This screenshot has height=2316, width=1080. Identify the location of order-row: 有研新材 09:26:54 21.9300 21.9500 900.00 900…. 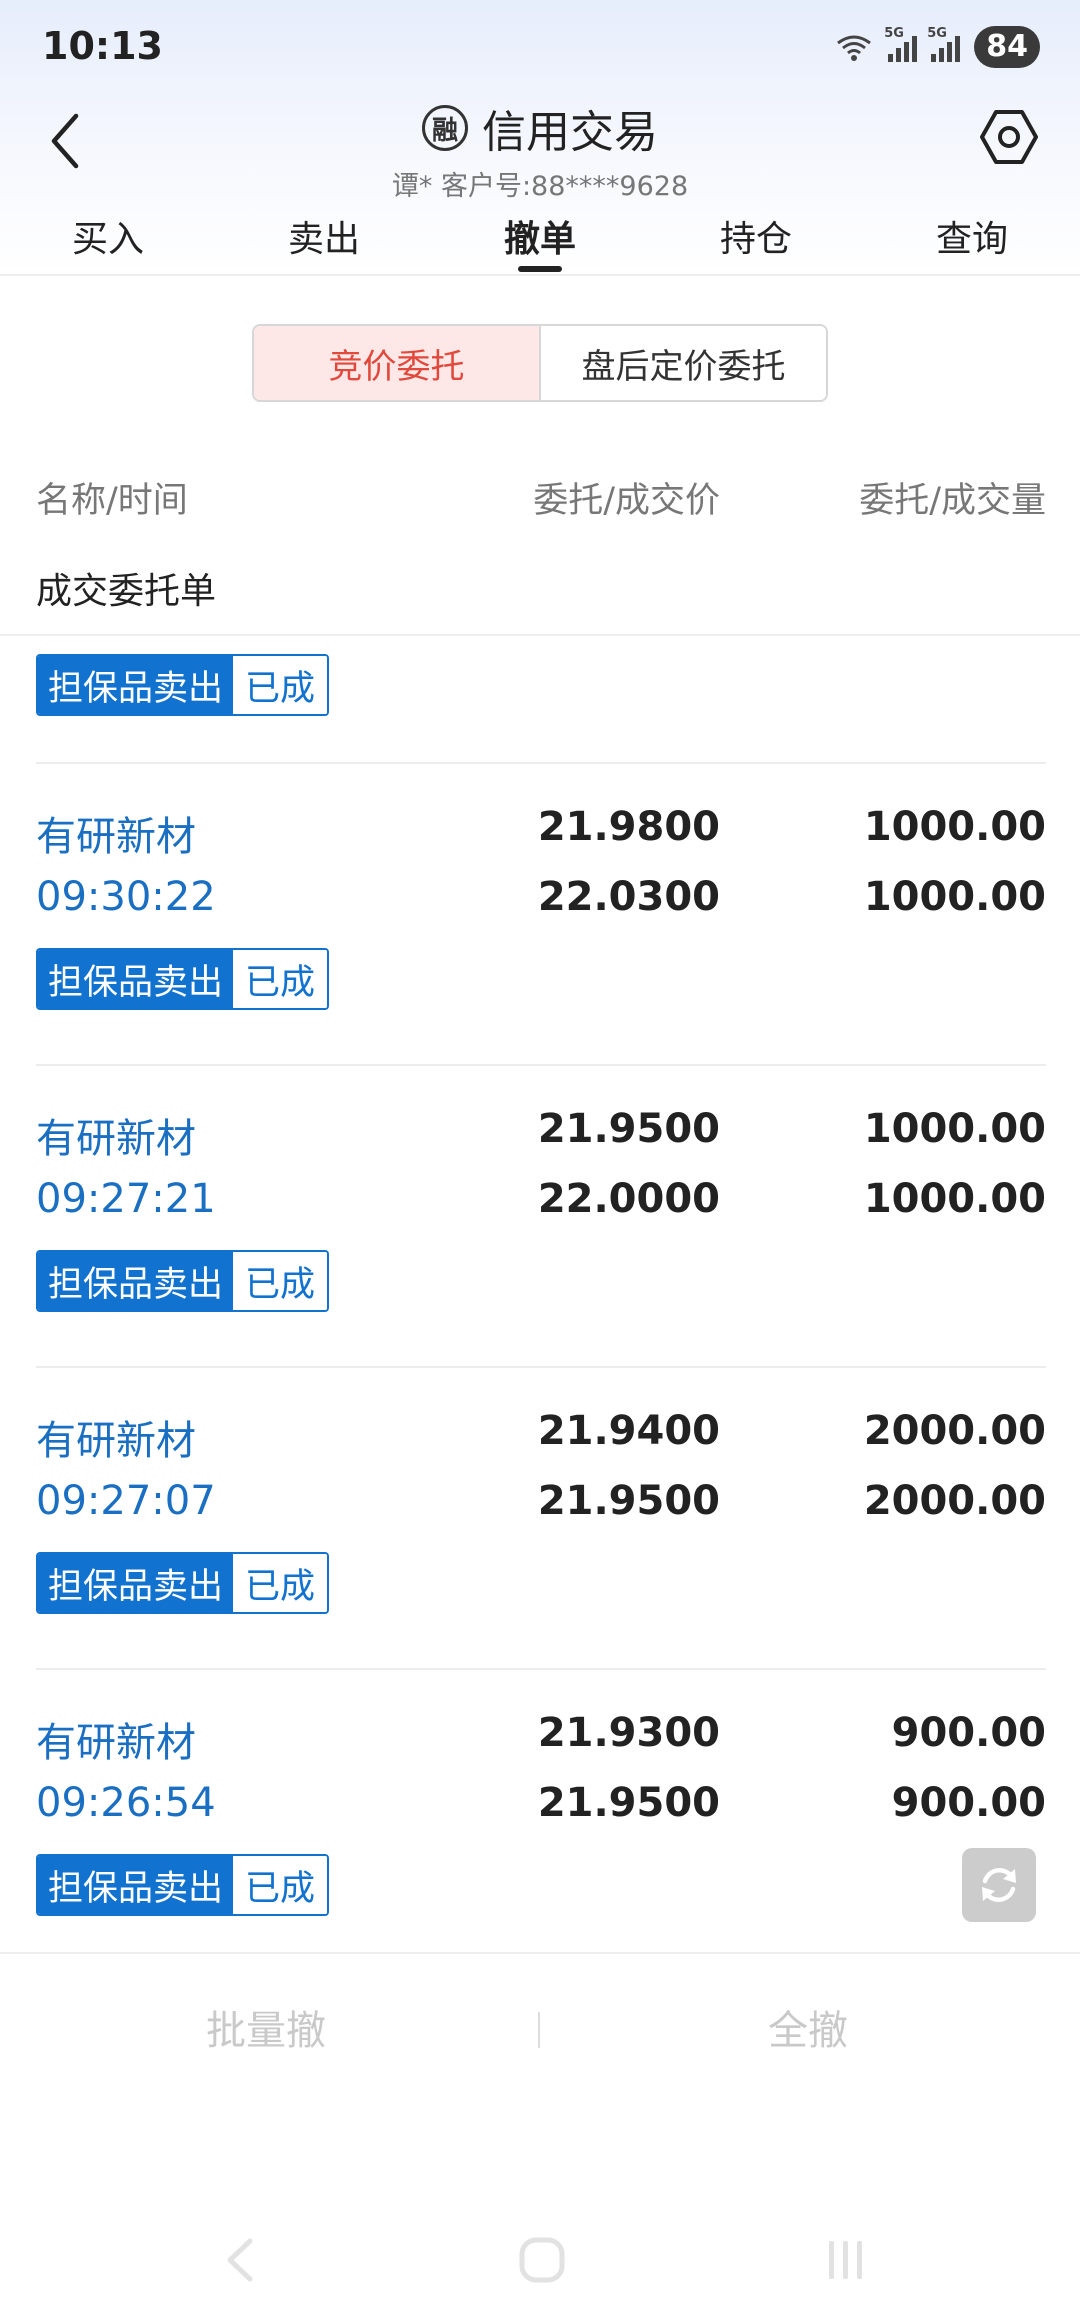
(540, 1818).